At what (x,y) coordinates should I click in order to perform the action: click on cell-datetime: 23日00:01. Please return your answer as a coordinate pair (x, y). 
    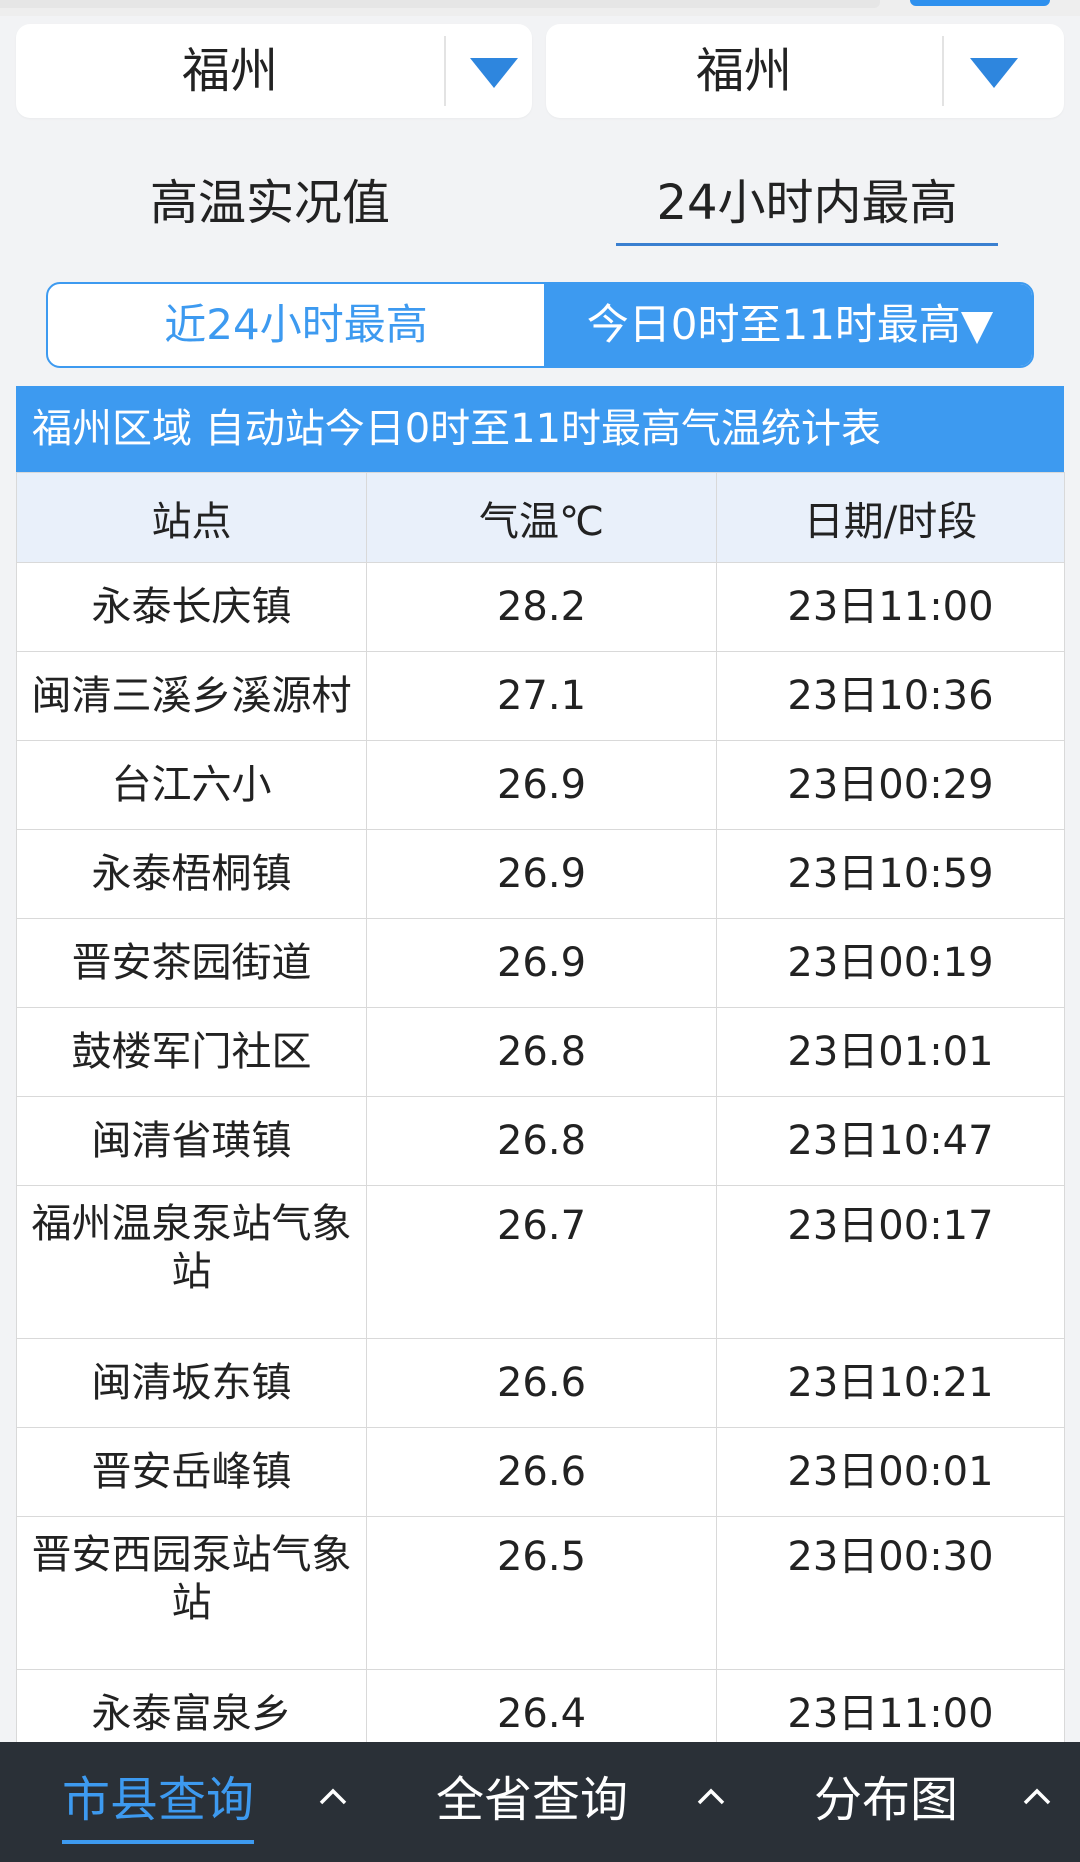
    Looking at the image, I should click on (890, 1472).